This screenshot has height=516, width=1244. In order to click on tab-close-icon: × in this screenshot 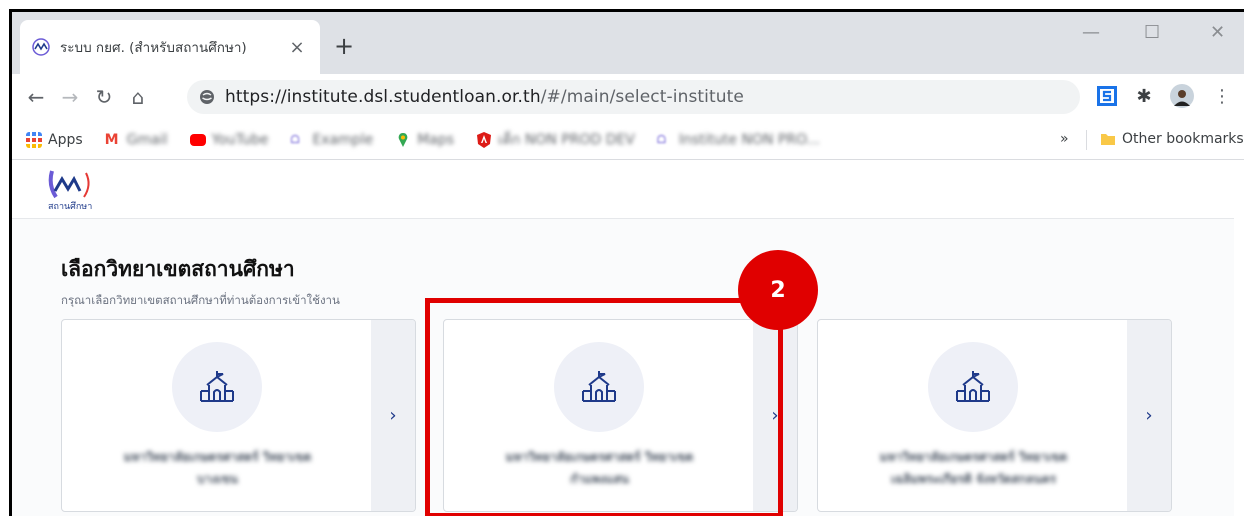, I will do `click(297, 47)`.